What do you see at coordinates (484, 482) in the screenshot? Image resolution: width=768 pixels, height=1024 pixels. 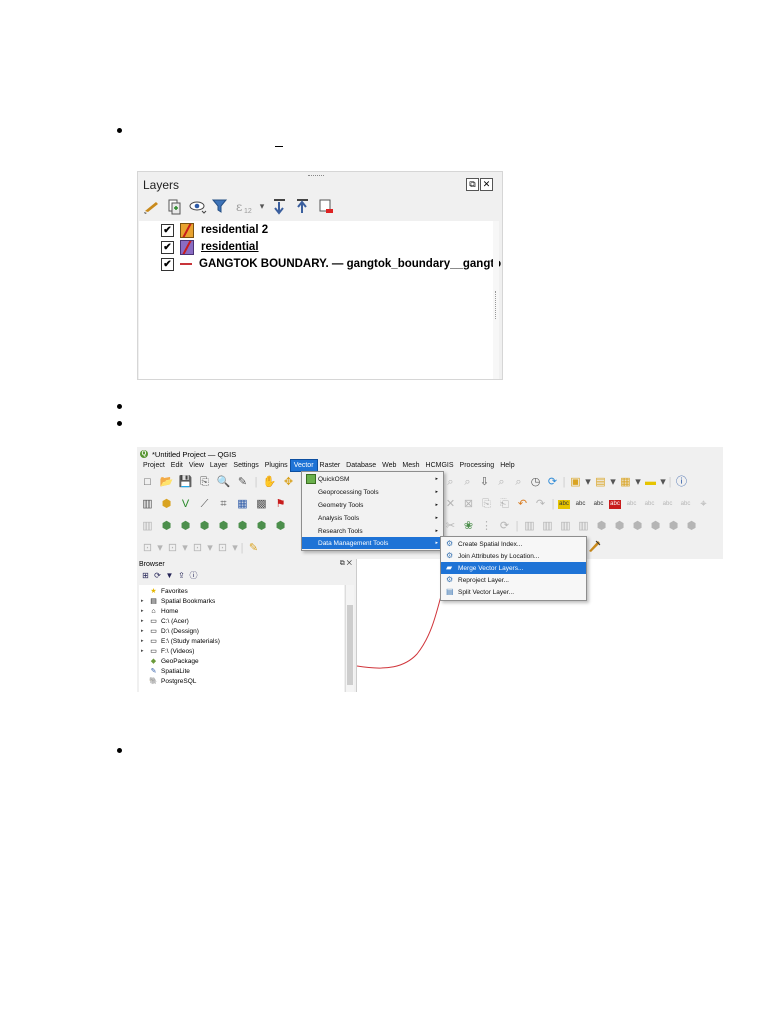 I see `zoom-icon: ⇩` at bounding box center [484, 482].